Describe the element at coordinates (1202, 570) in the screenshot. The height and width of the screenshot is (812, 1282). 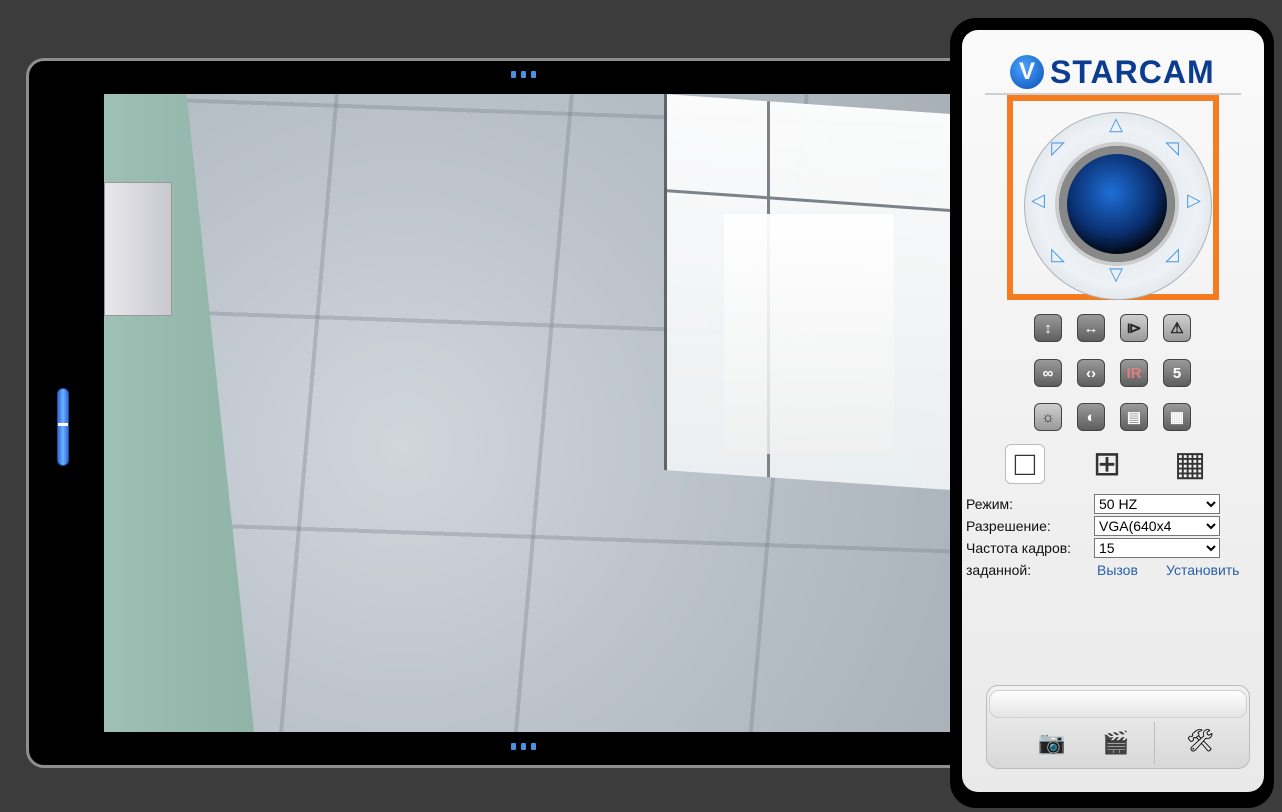
I see `preset-set-link: Установить` at that location.